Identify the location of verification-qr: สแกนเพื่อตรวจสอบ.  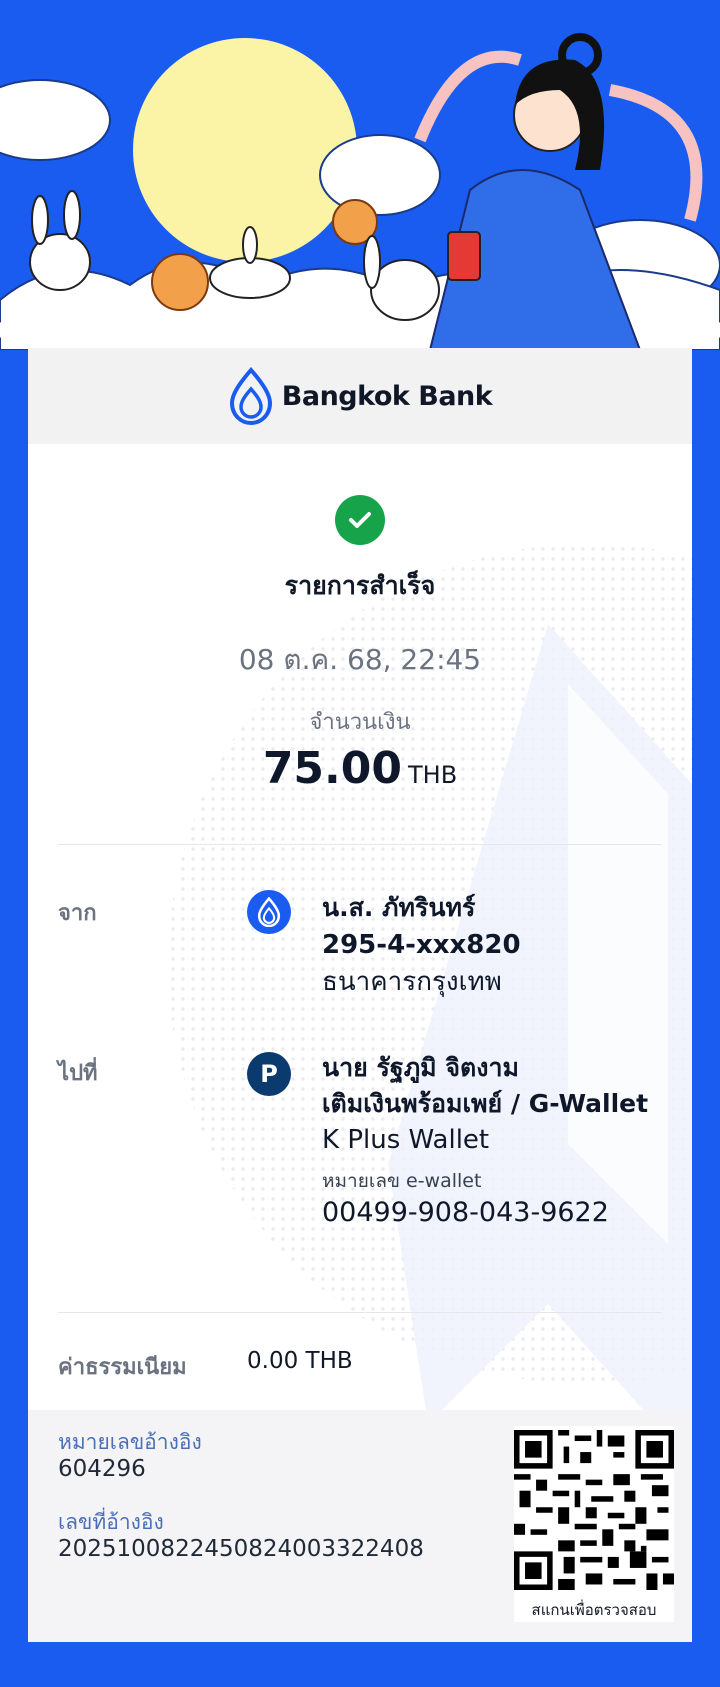
(594, 1524).